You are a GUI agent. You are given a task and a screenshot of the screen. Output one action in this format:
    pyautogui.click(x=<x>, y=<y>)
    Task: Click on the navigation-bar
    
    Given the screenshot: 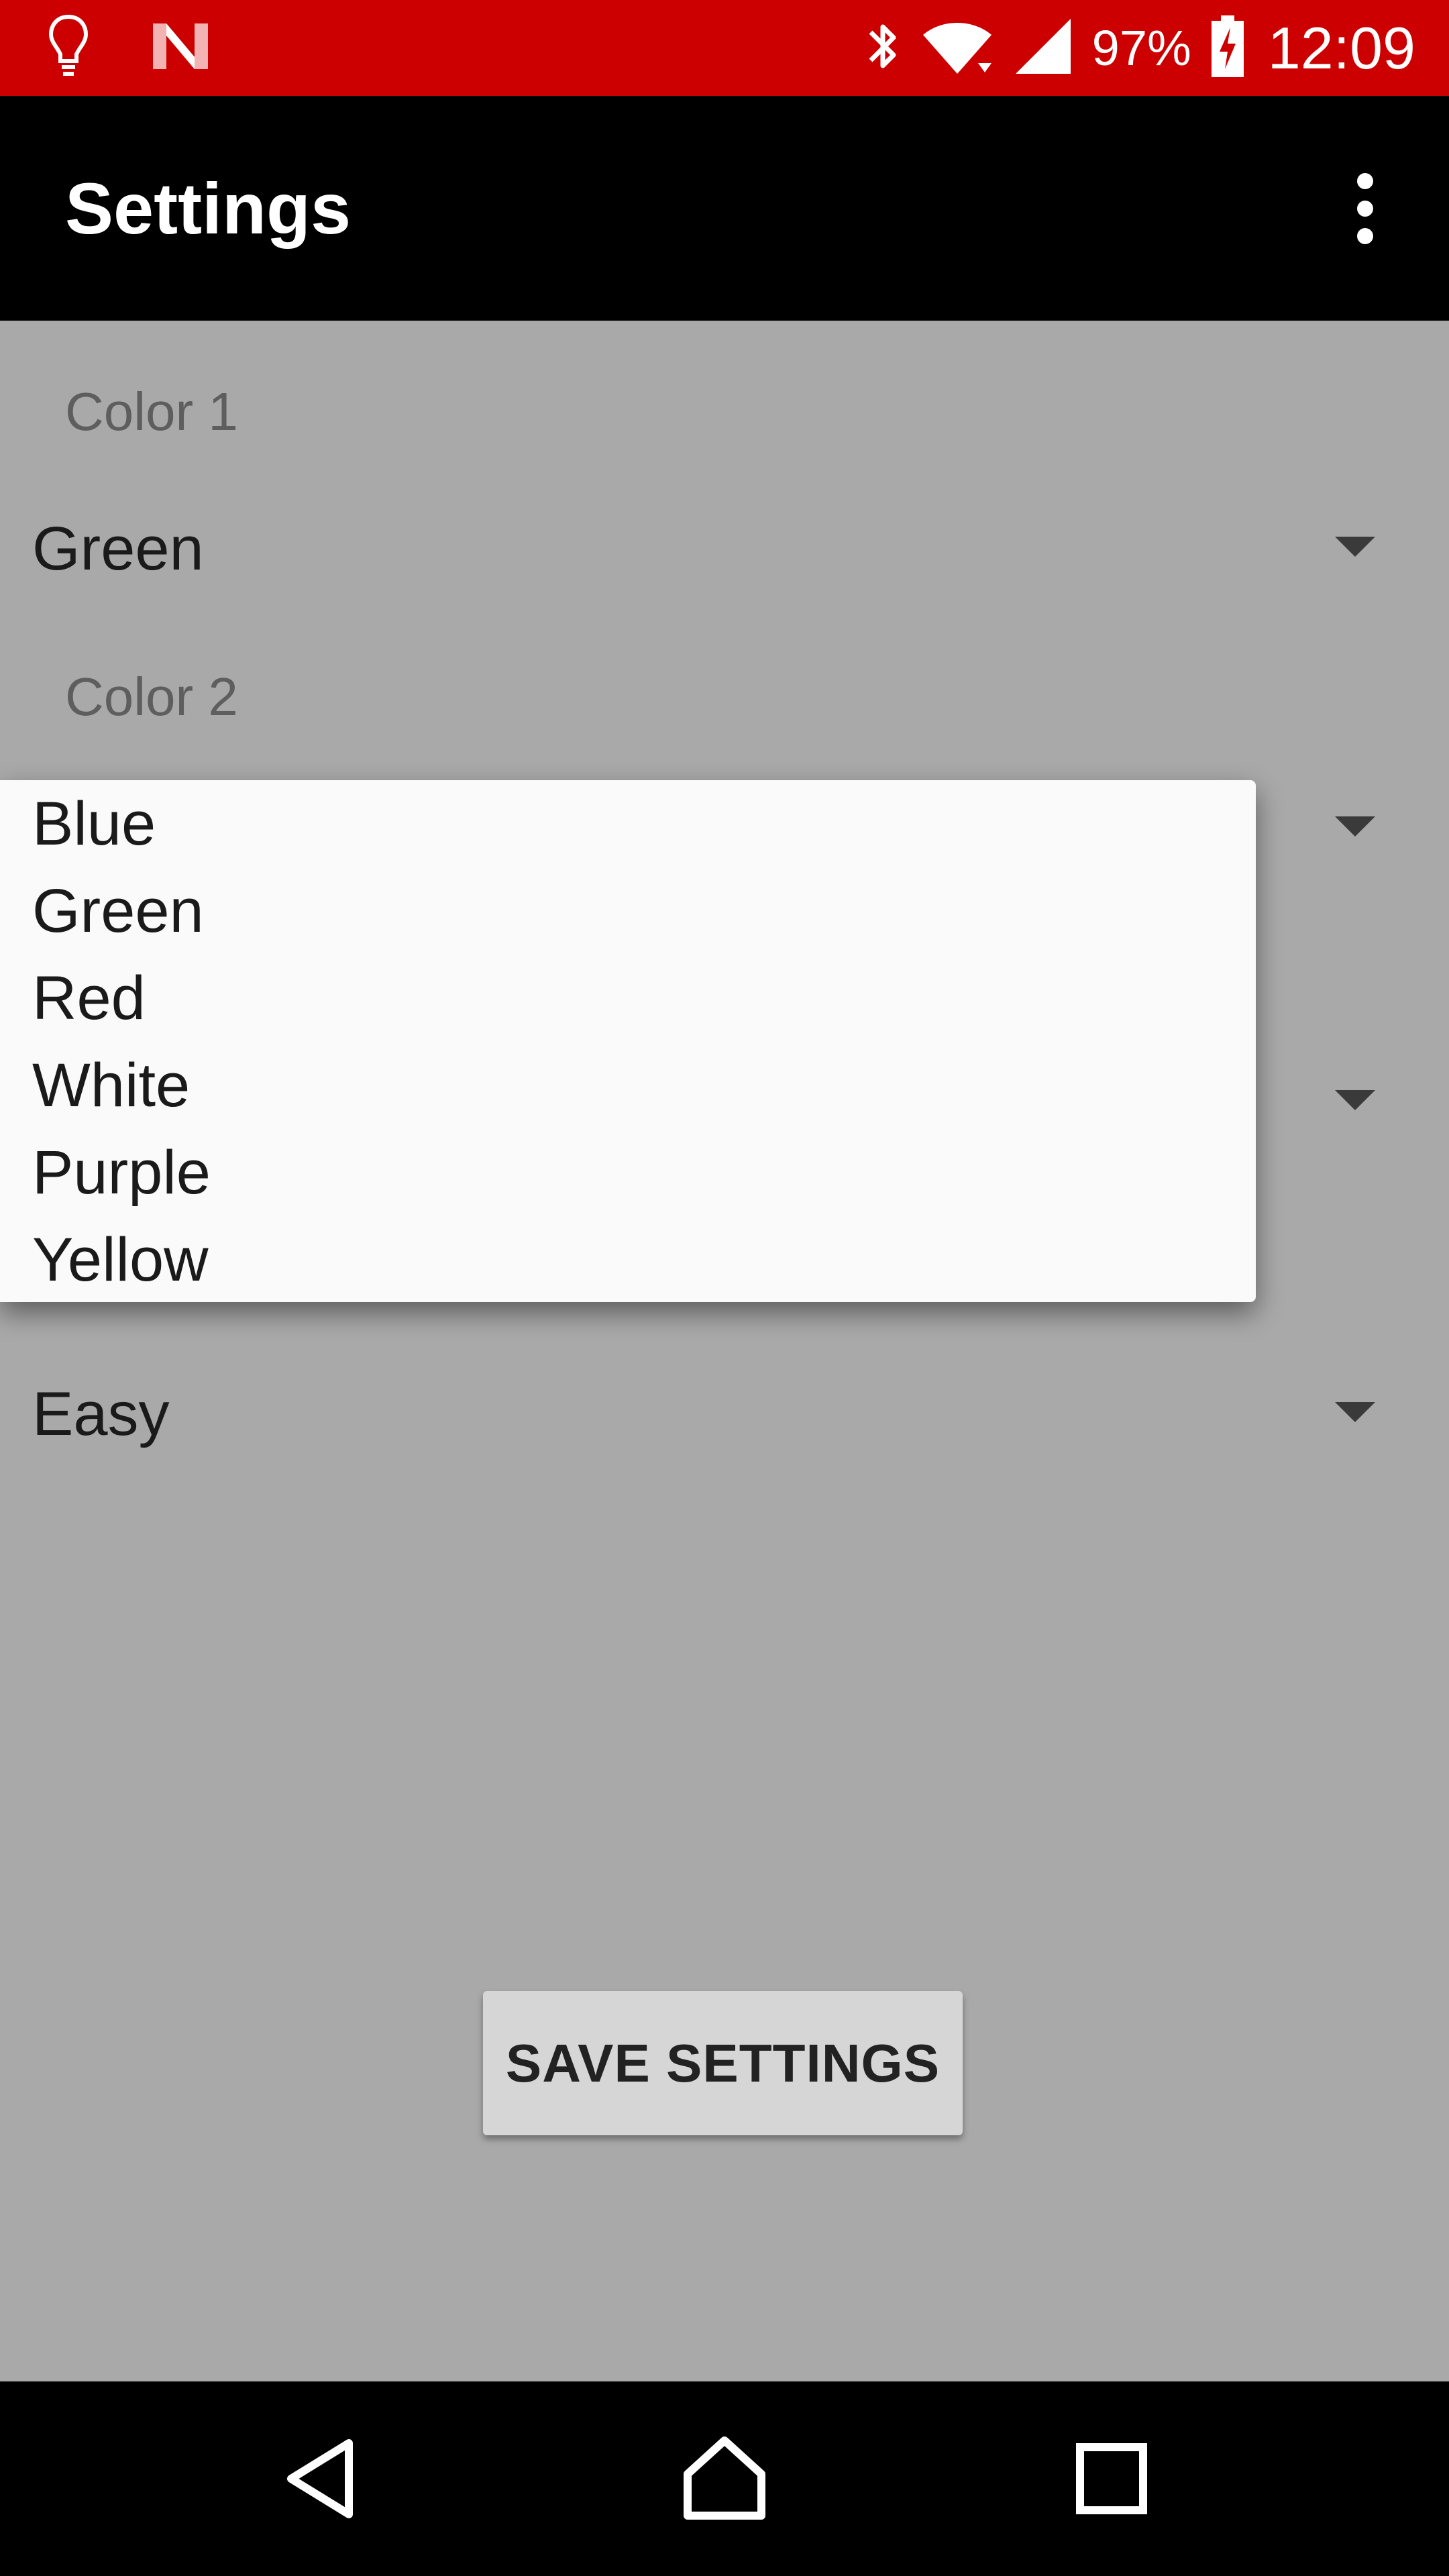 What is the action you would take?
    pyautogui.click(x=724, y=2478)
    